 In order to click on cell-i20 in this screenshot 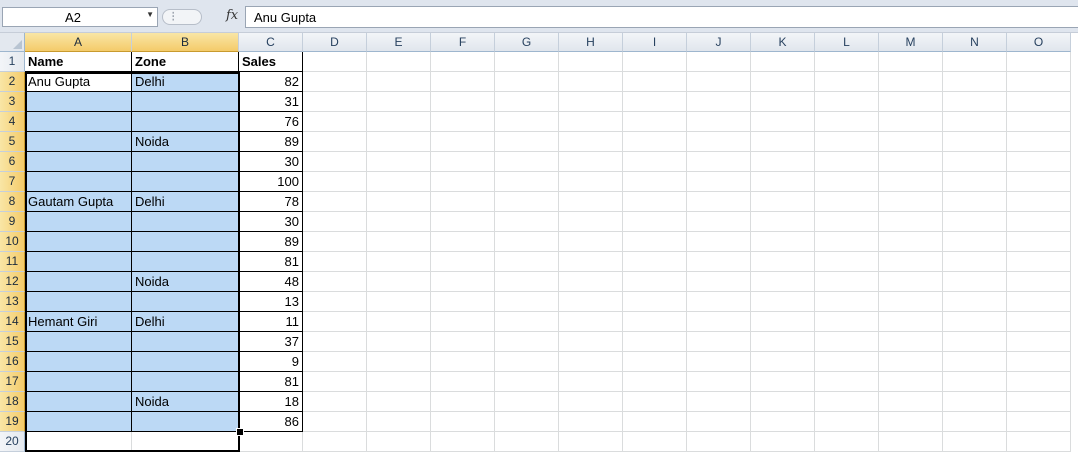, I will do `click(655, 442)`.